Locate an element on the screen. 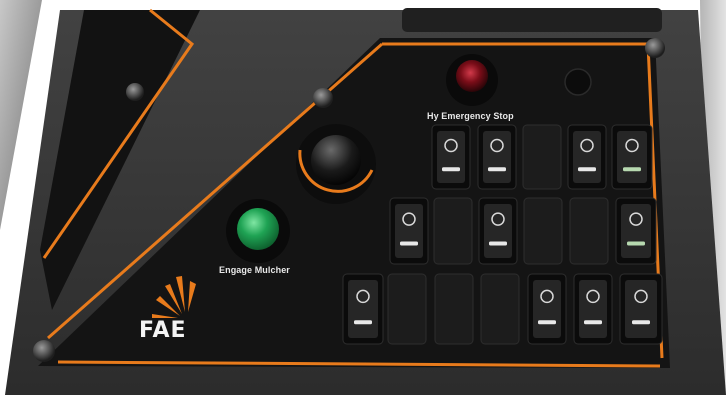  engage-mulcher-label: Engage Mulcher is located at coordinates (254, 270).